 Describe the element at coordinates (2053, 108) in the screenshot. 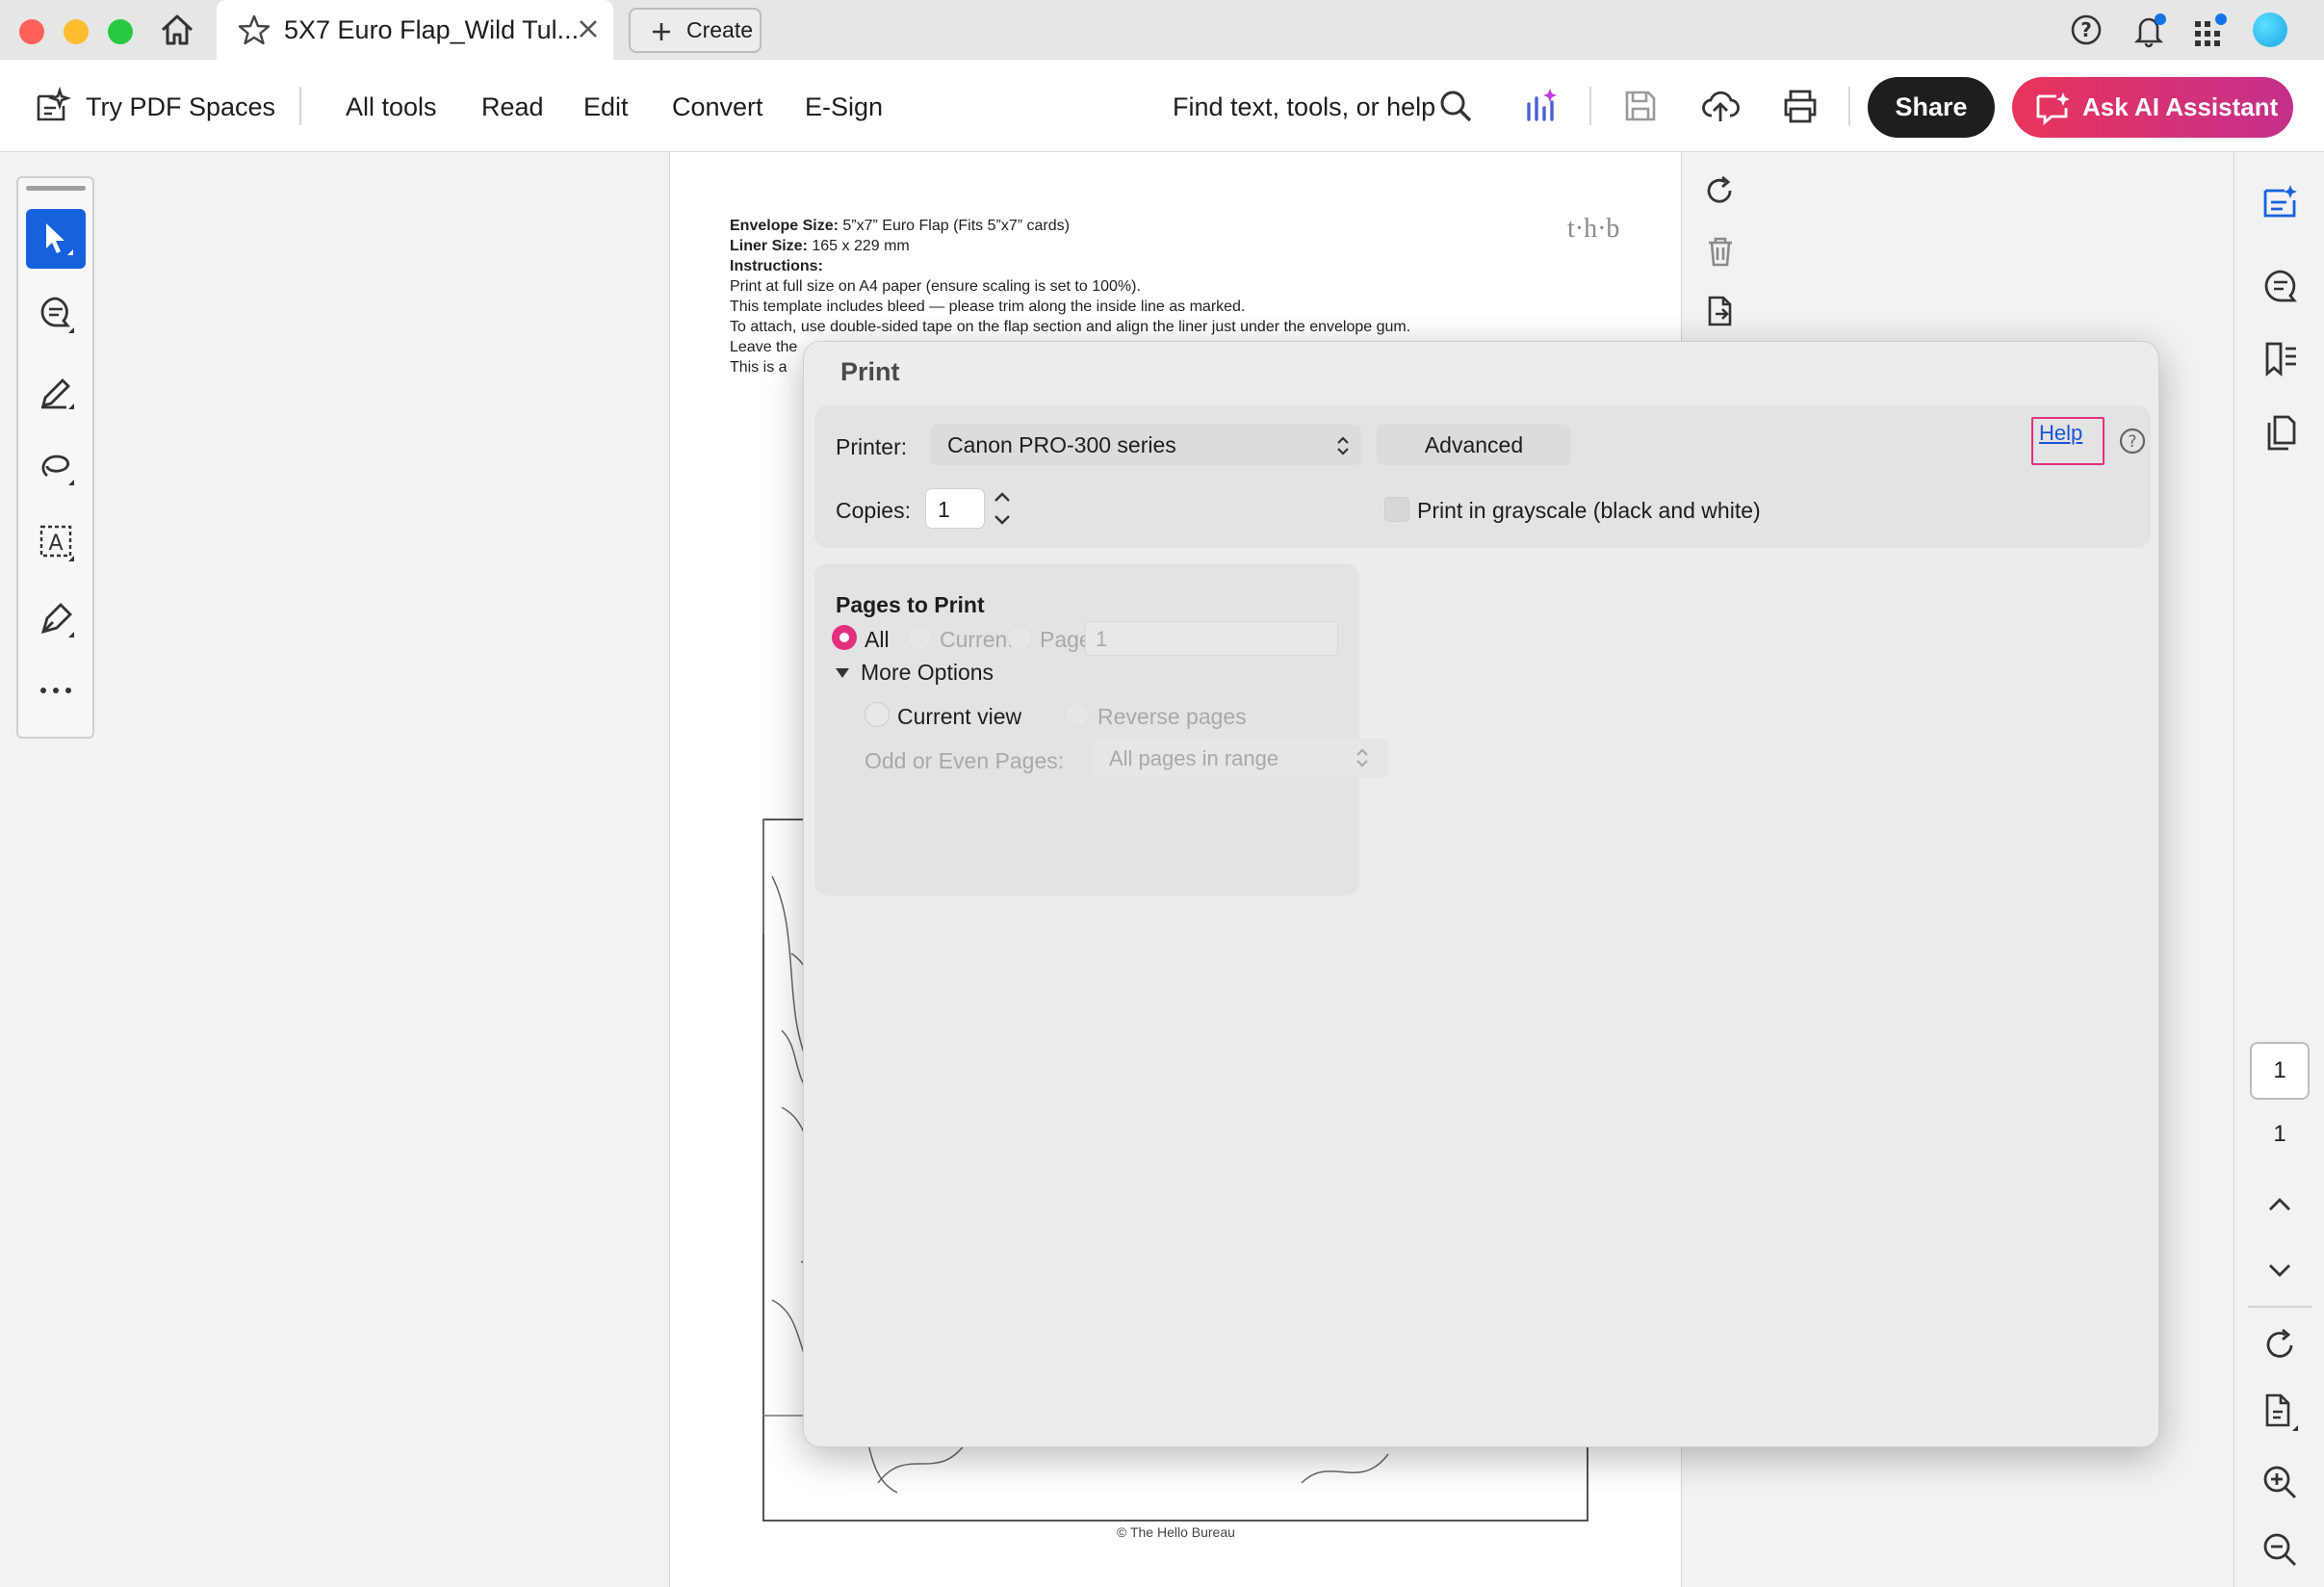

I see `ai-assistant-icon` at that location.